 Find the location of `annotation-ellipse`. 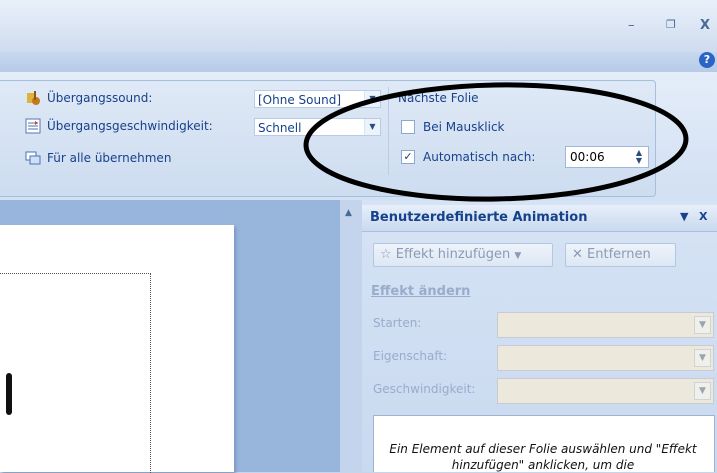

annotation-ellipse is located at coordinates (496, 142).